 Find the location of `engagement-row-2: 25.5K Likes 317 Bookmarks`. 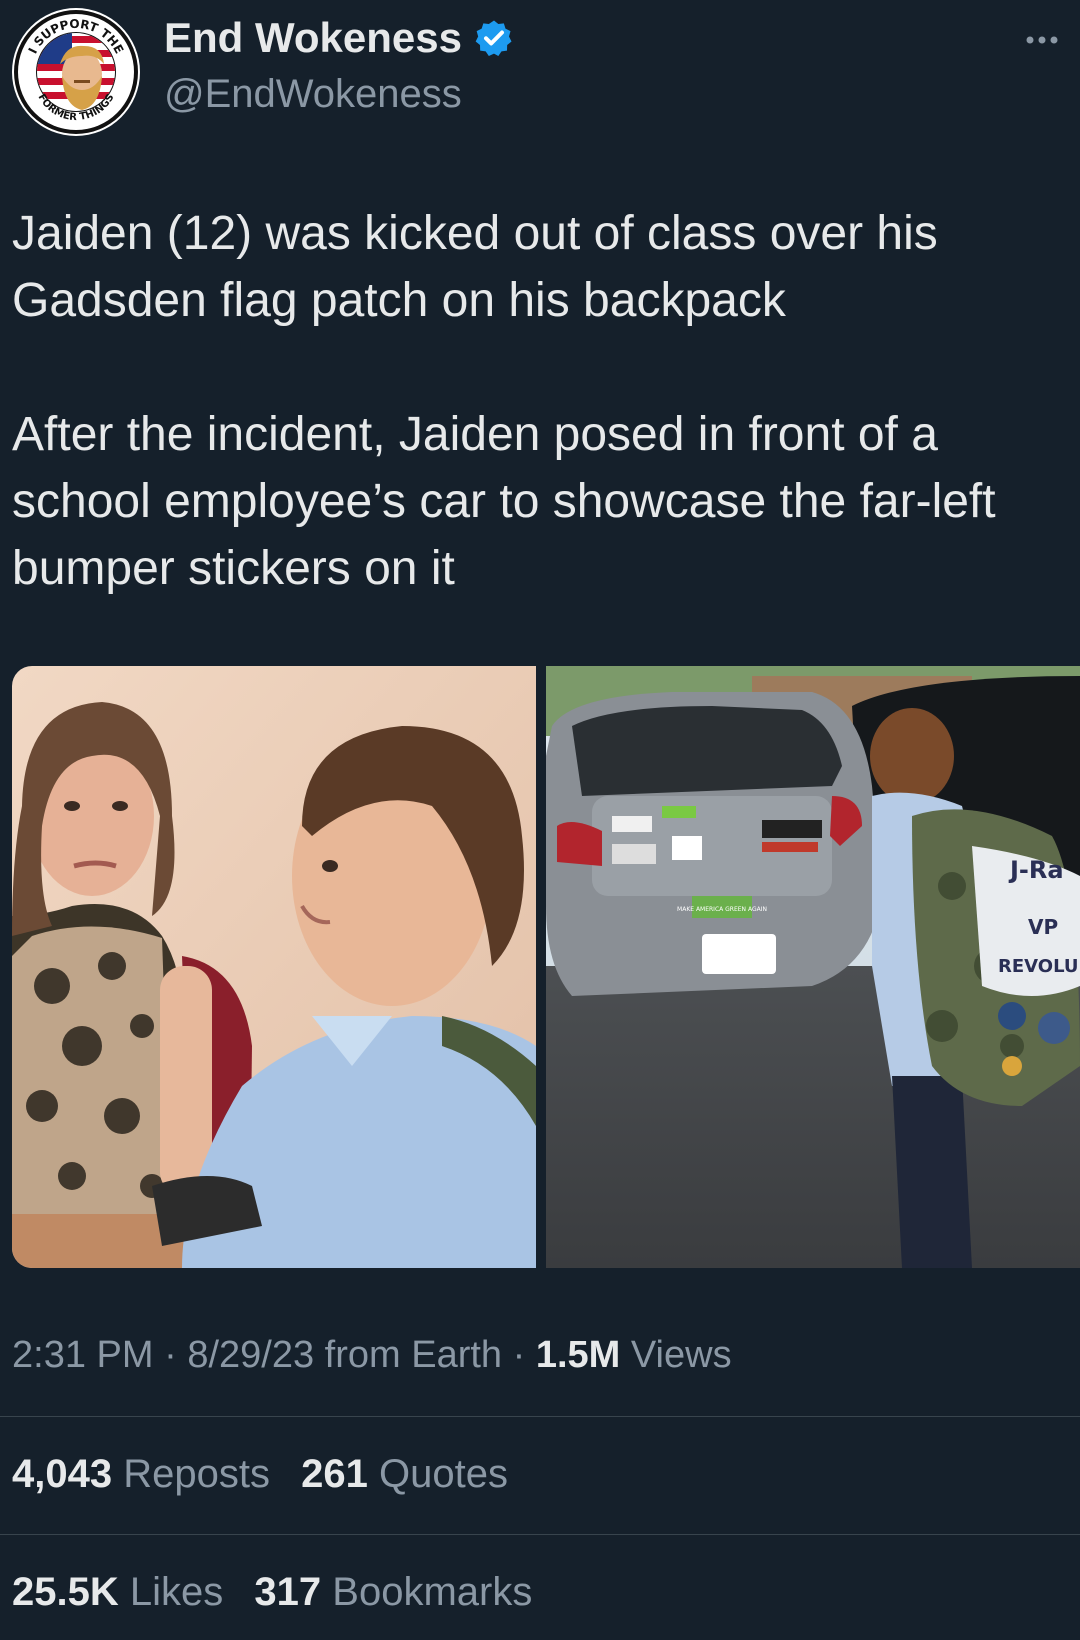

engagement-row-2: 25.5K Likes 317 Bookmarks is located at coordinates (282, 1592).